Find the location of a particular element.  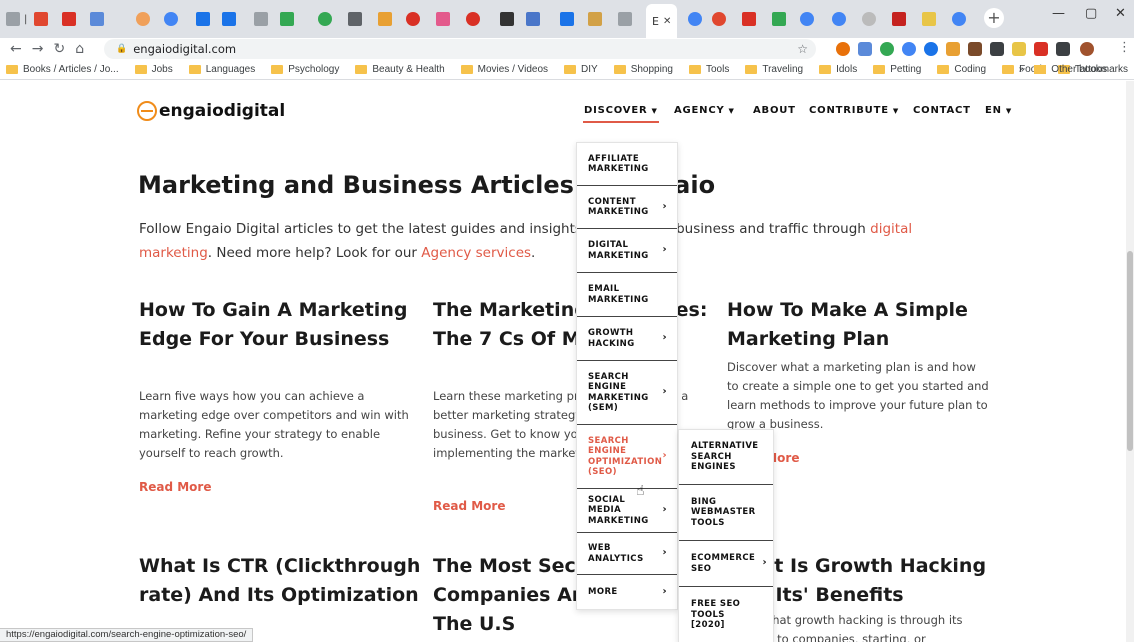

home-icon: ⌂ is located at coordinates (79, 49).